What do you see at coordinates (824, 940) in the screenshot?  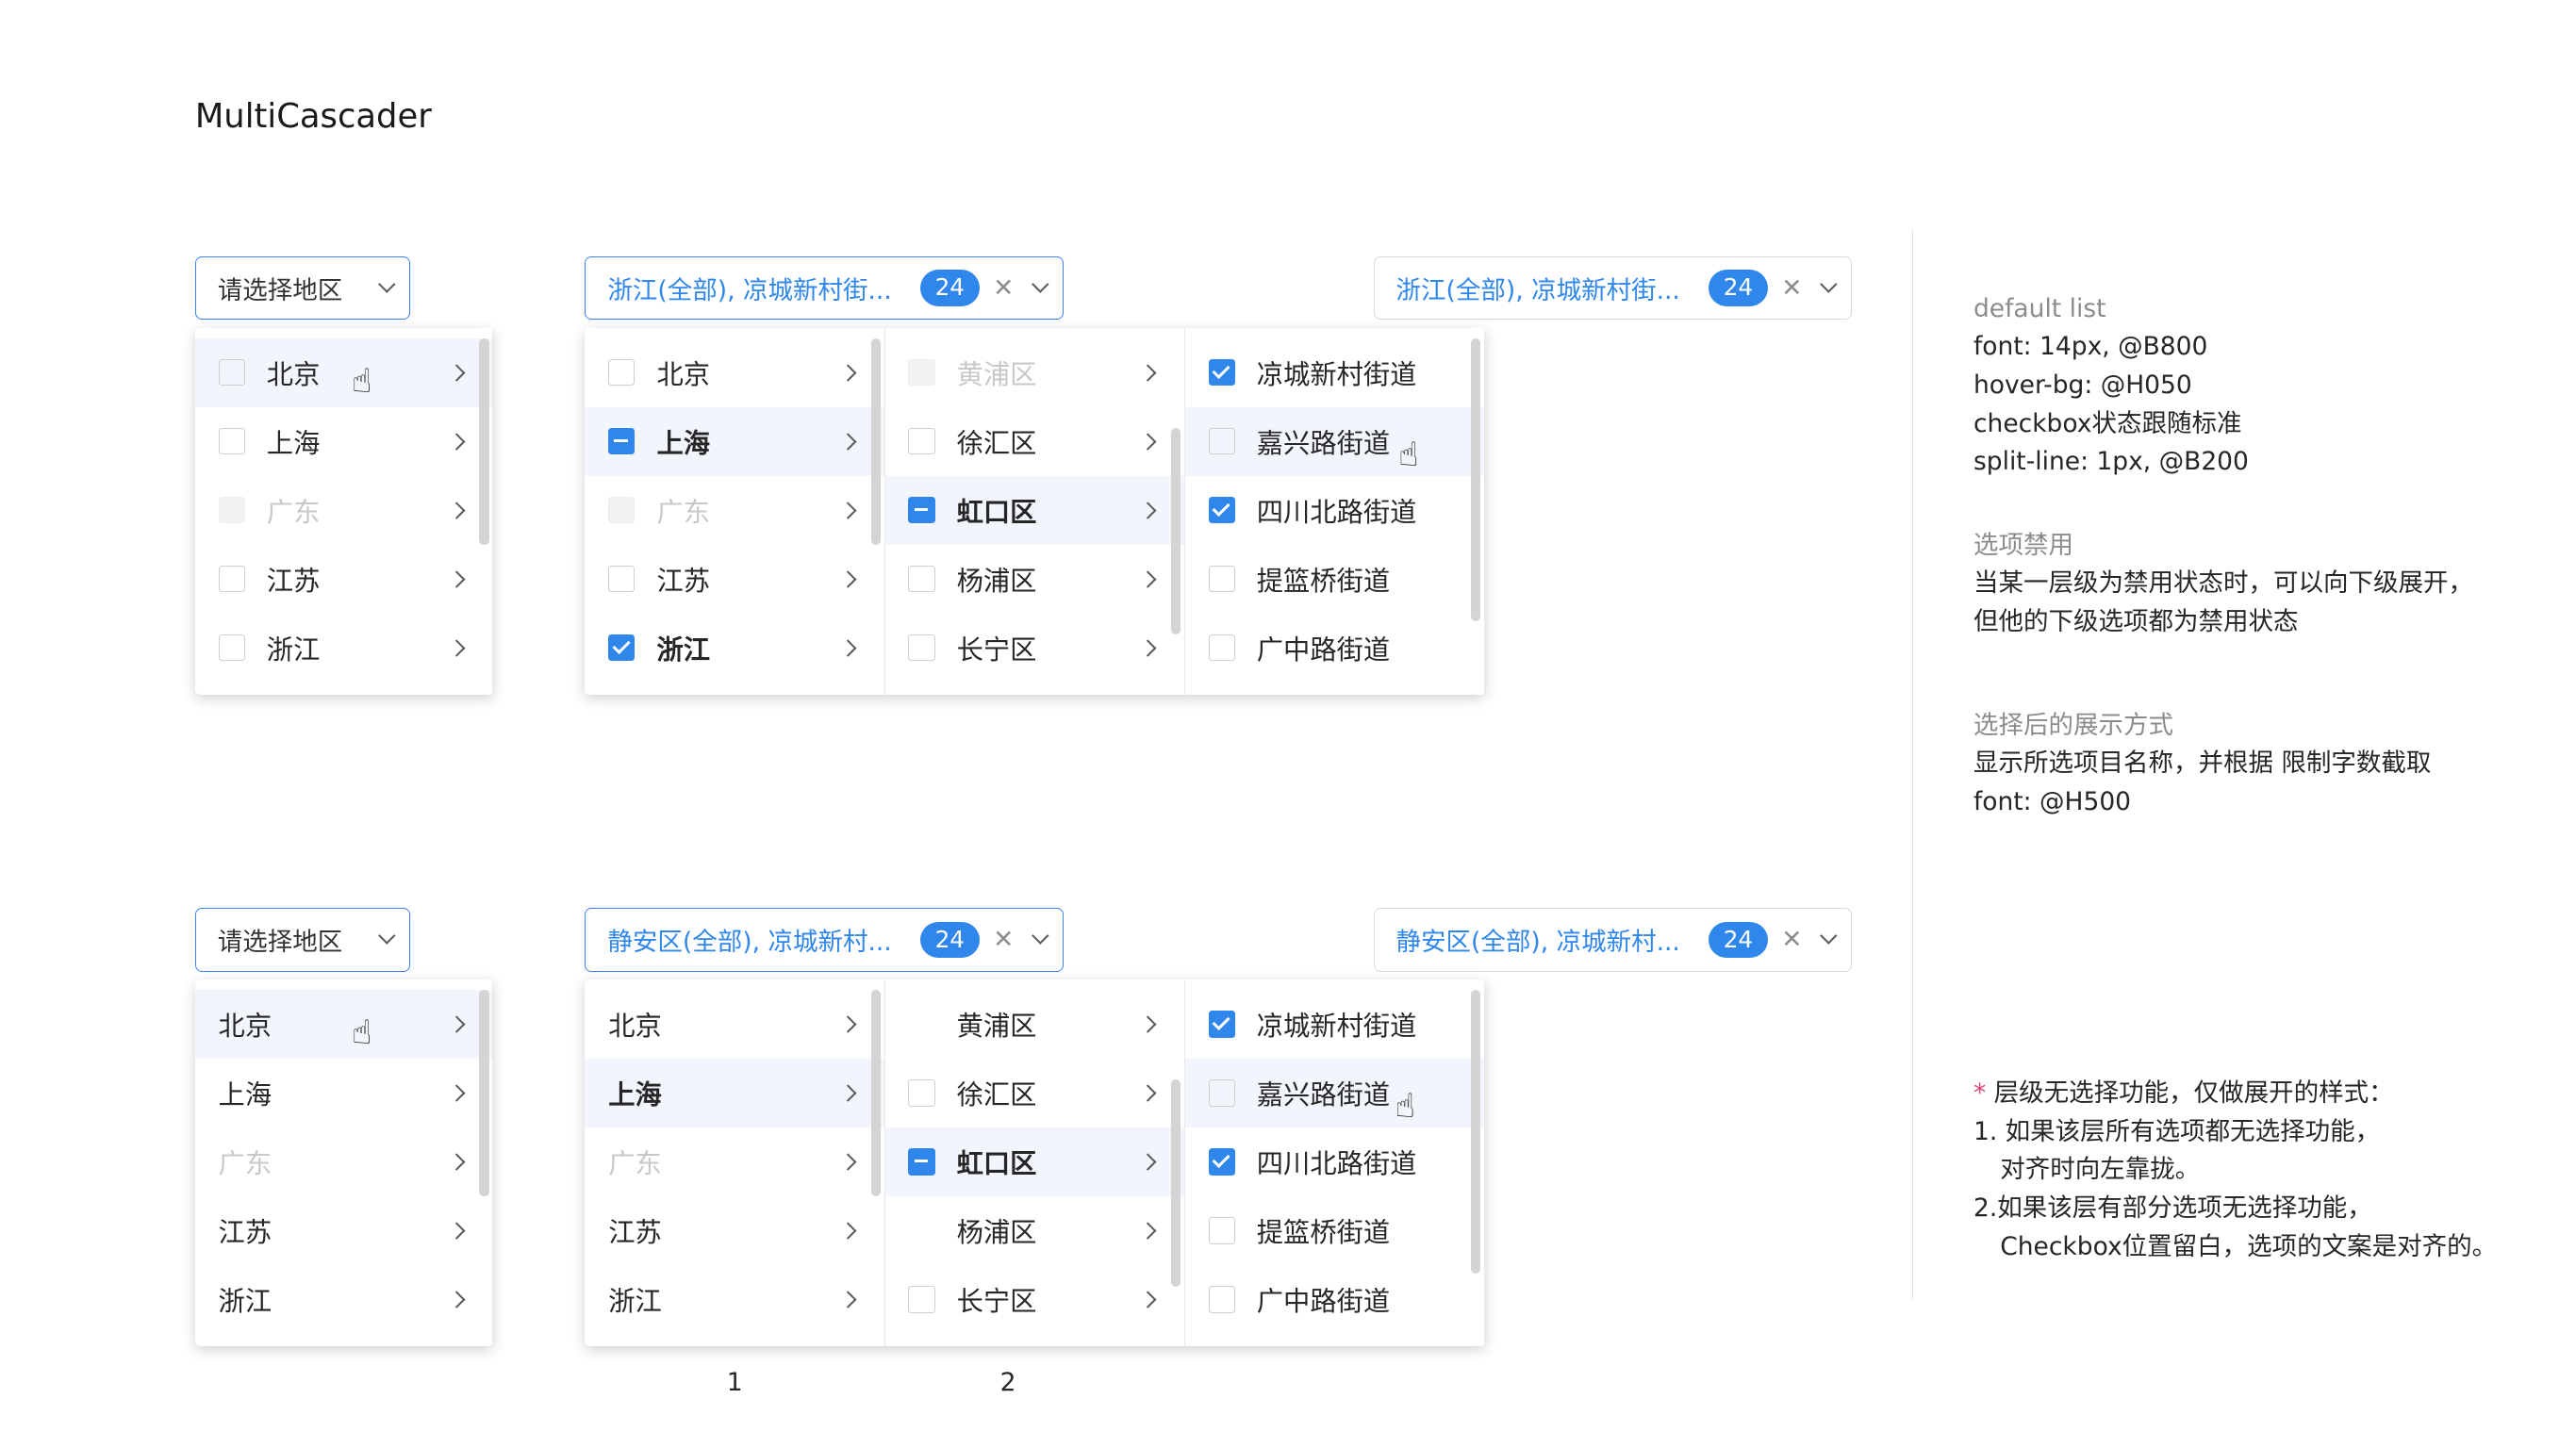 I see `region-select-filled: 静安区(全部), 凉城新村... 24 ✕` at bounding box center [824, 940].